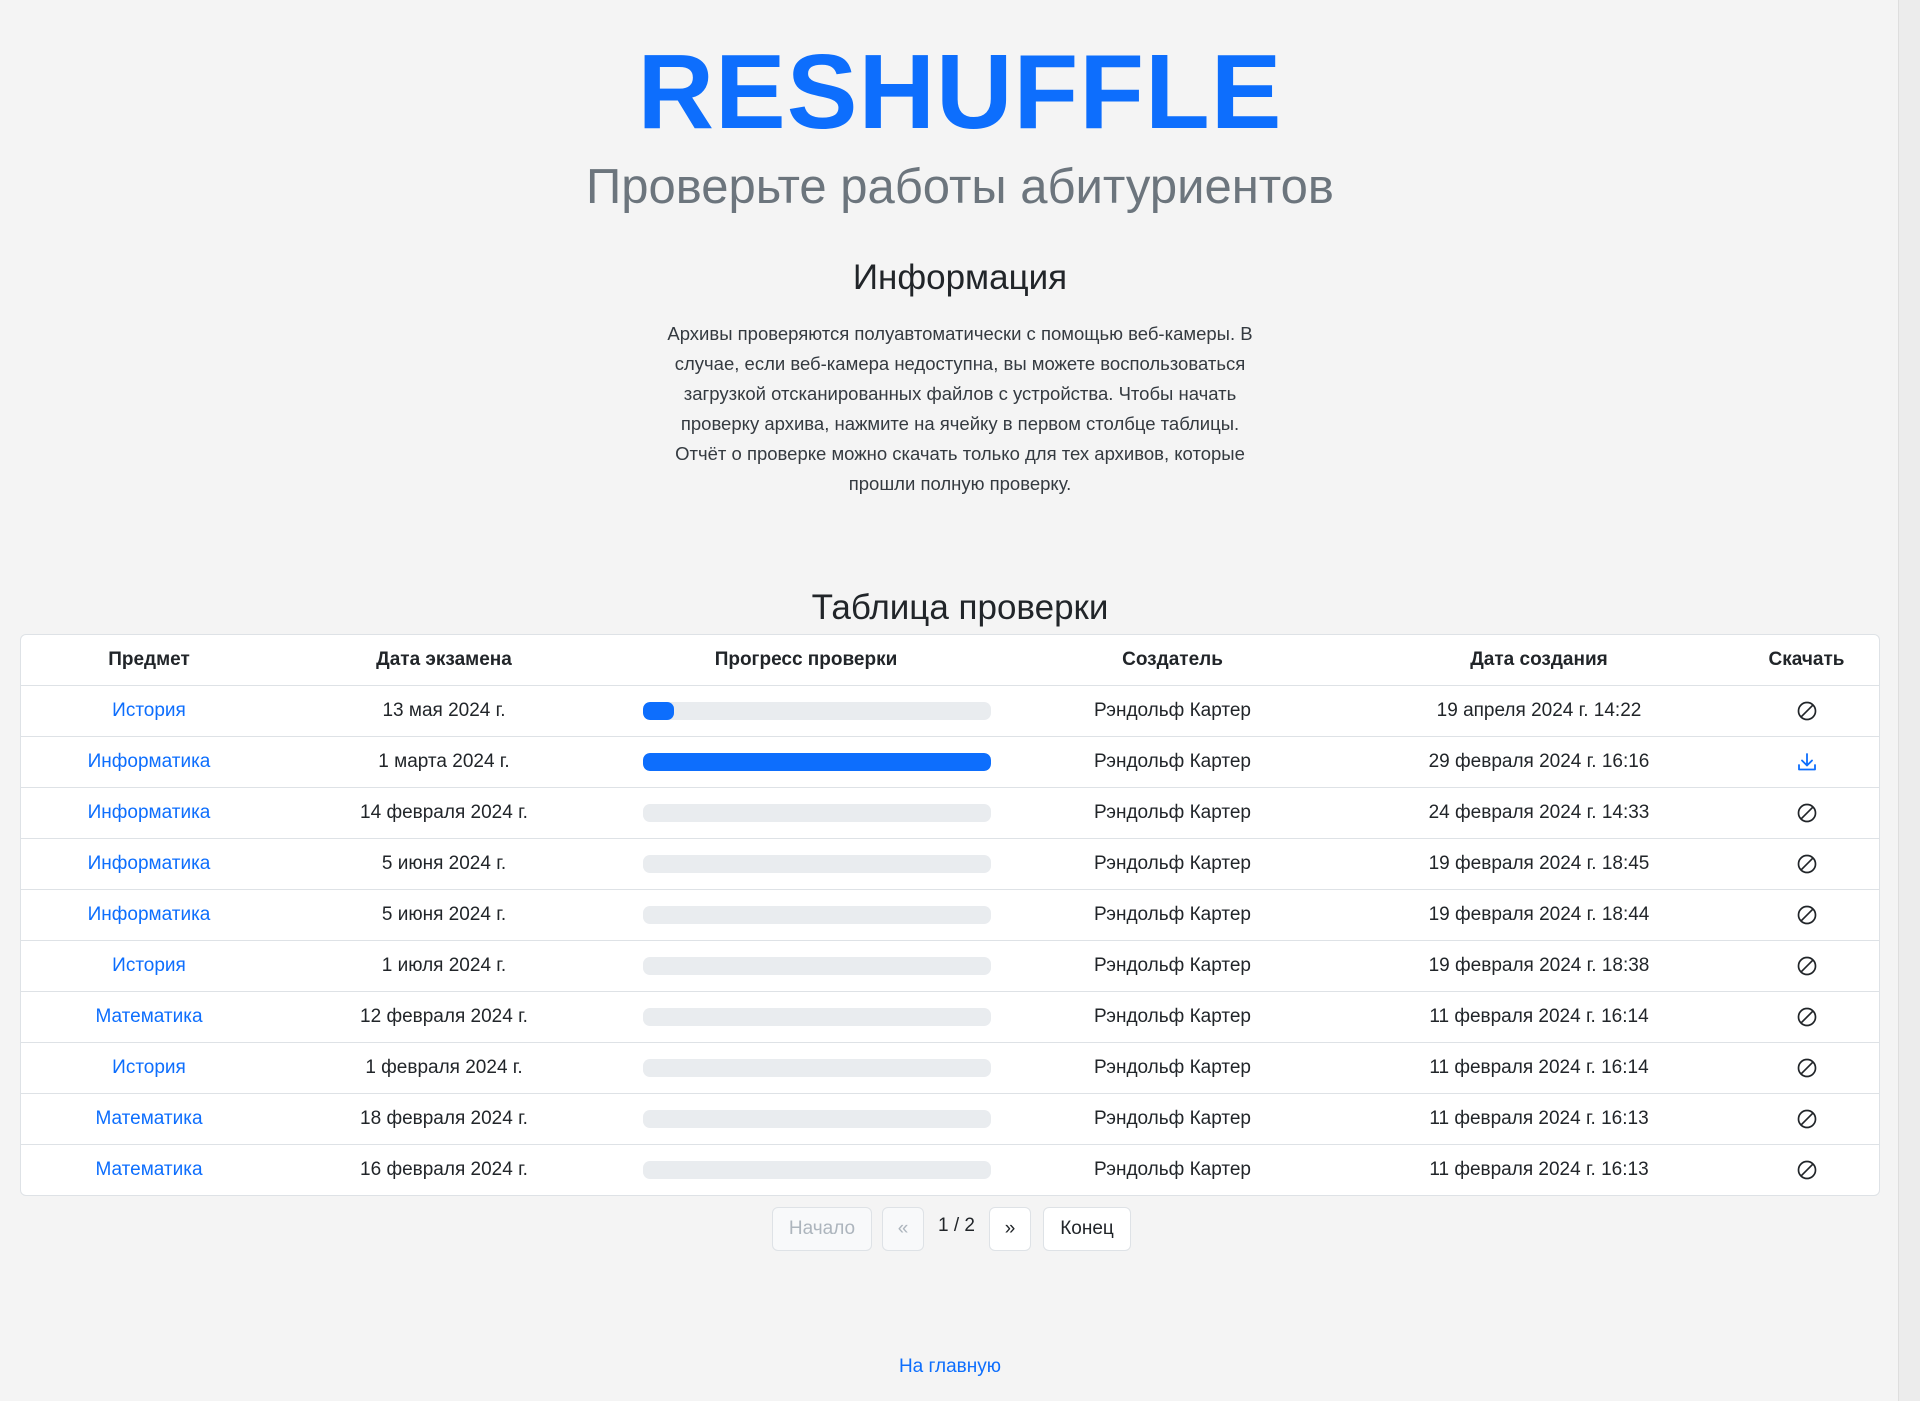 The width and height of the screenshot is (1920, 1401). What do you see at coordinates (960, 187) in the screenshot?
I see `page-subtitle: Проверьте работы абитуриентов` at bounding box center [960, 187].